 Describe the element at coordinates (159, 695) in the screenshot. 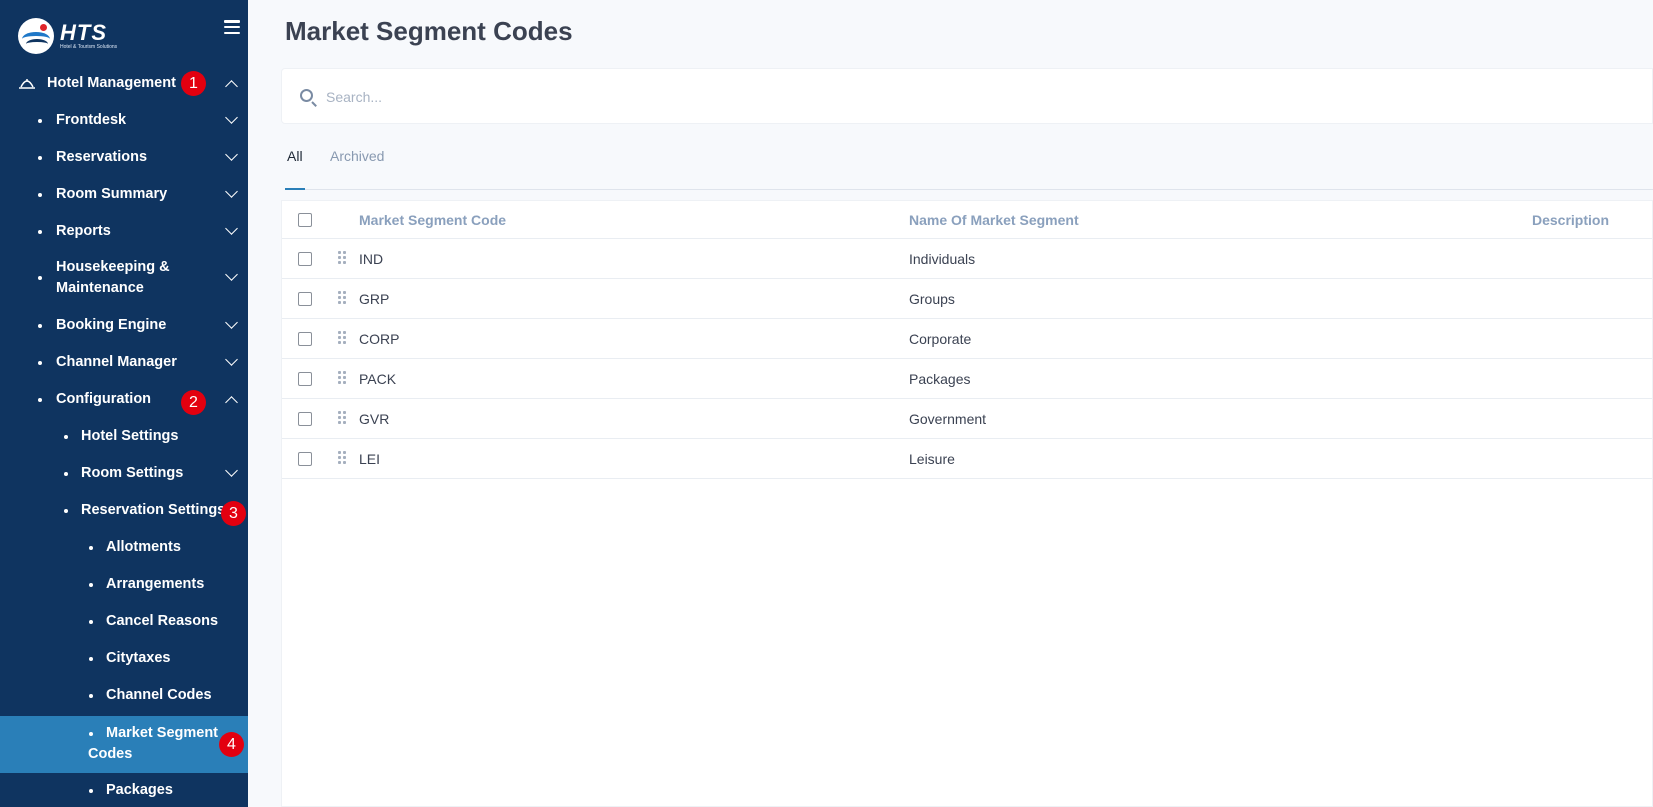

I see `sidebar-item-label: Channel Codes` at that location.